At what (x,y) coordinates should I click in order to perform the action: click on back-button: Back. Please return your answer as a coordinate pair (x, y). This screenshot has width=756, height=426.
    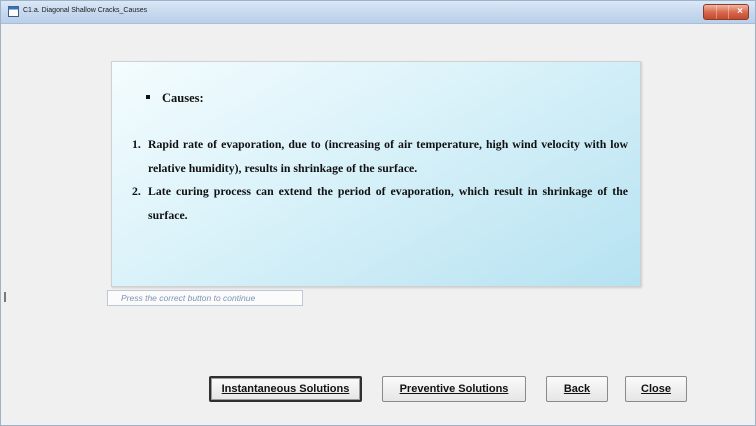
    Looking at the image, I should click on (577, 389).